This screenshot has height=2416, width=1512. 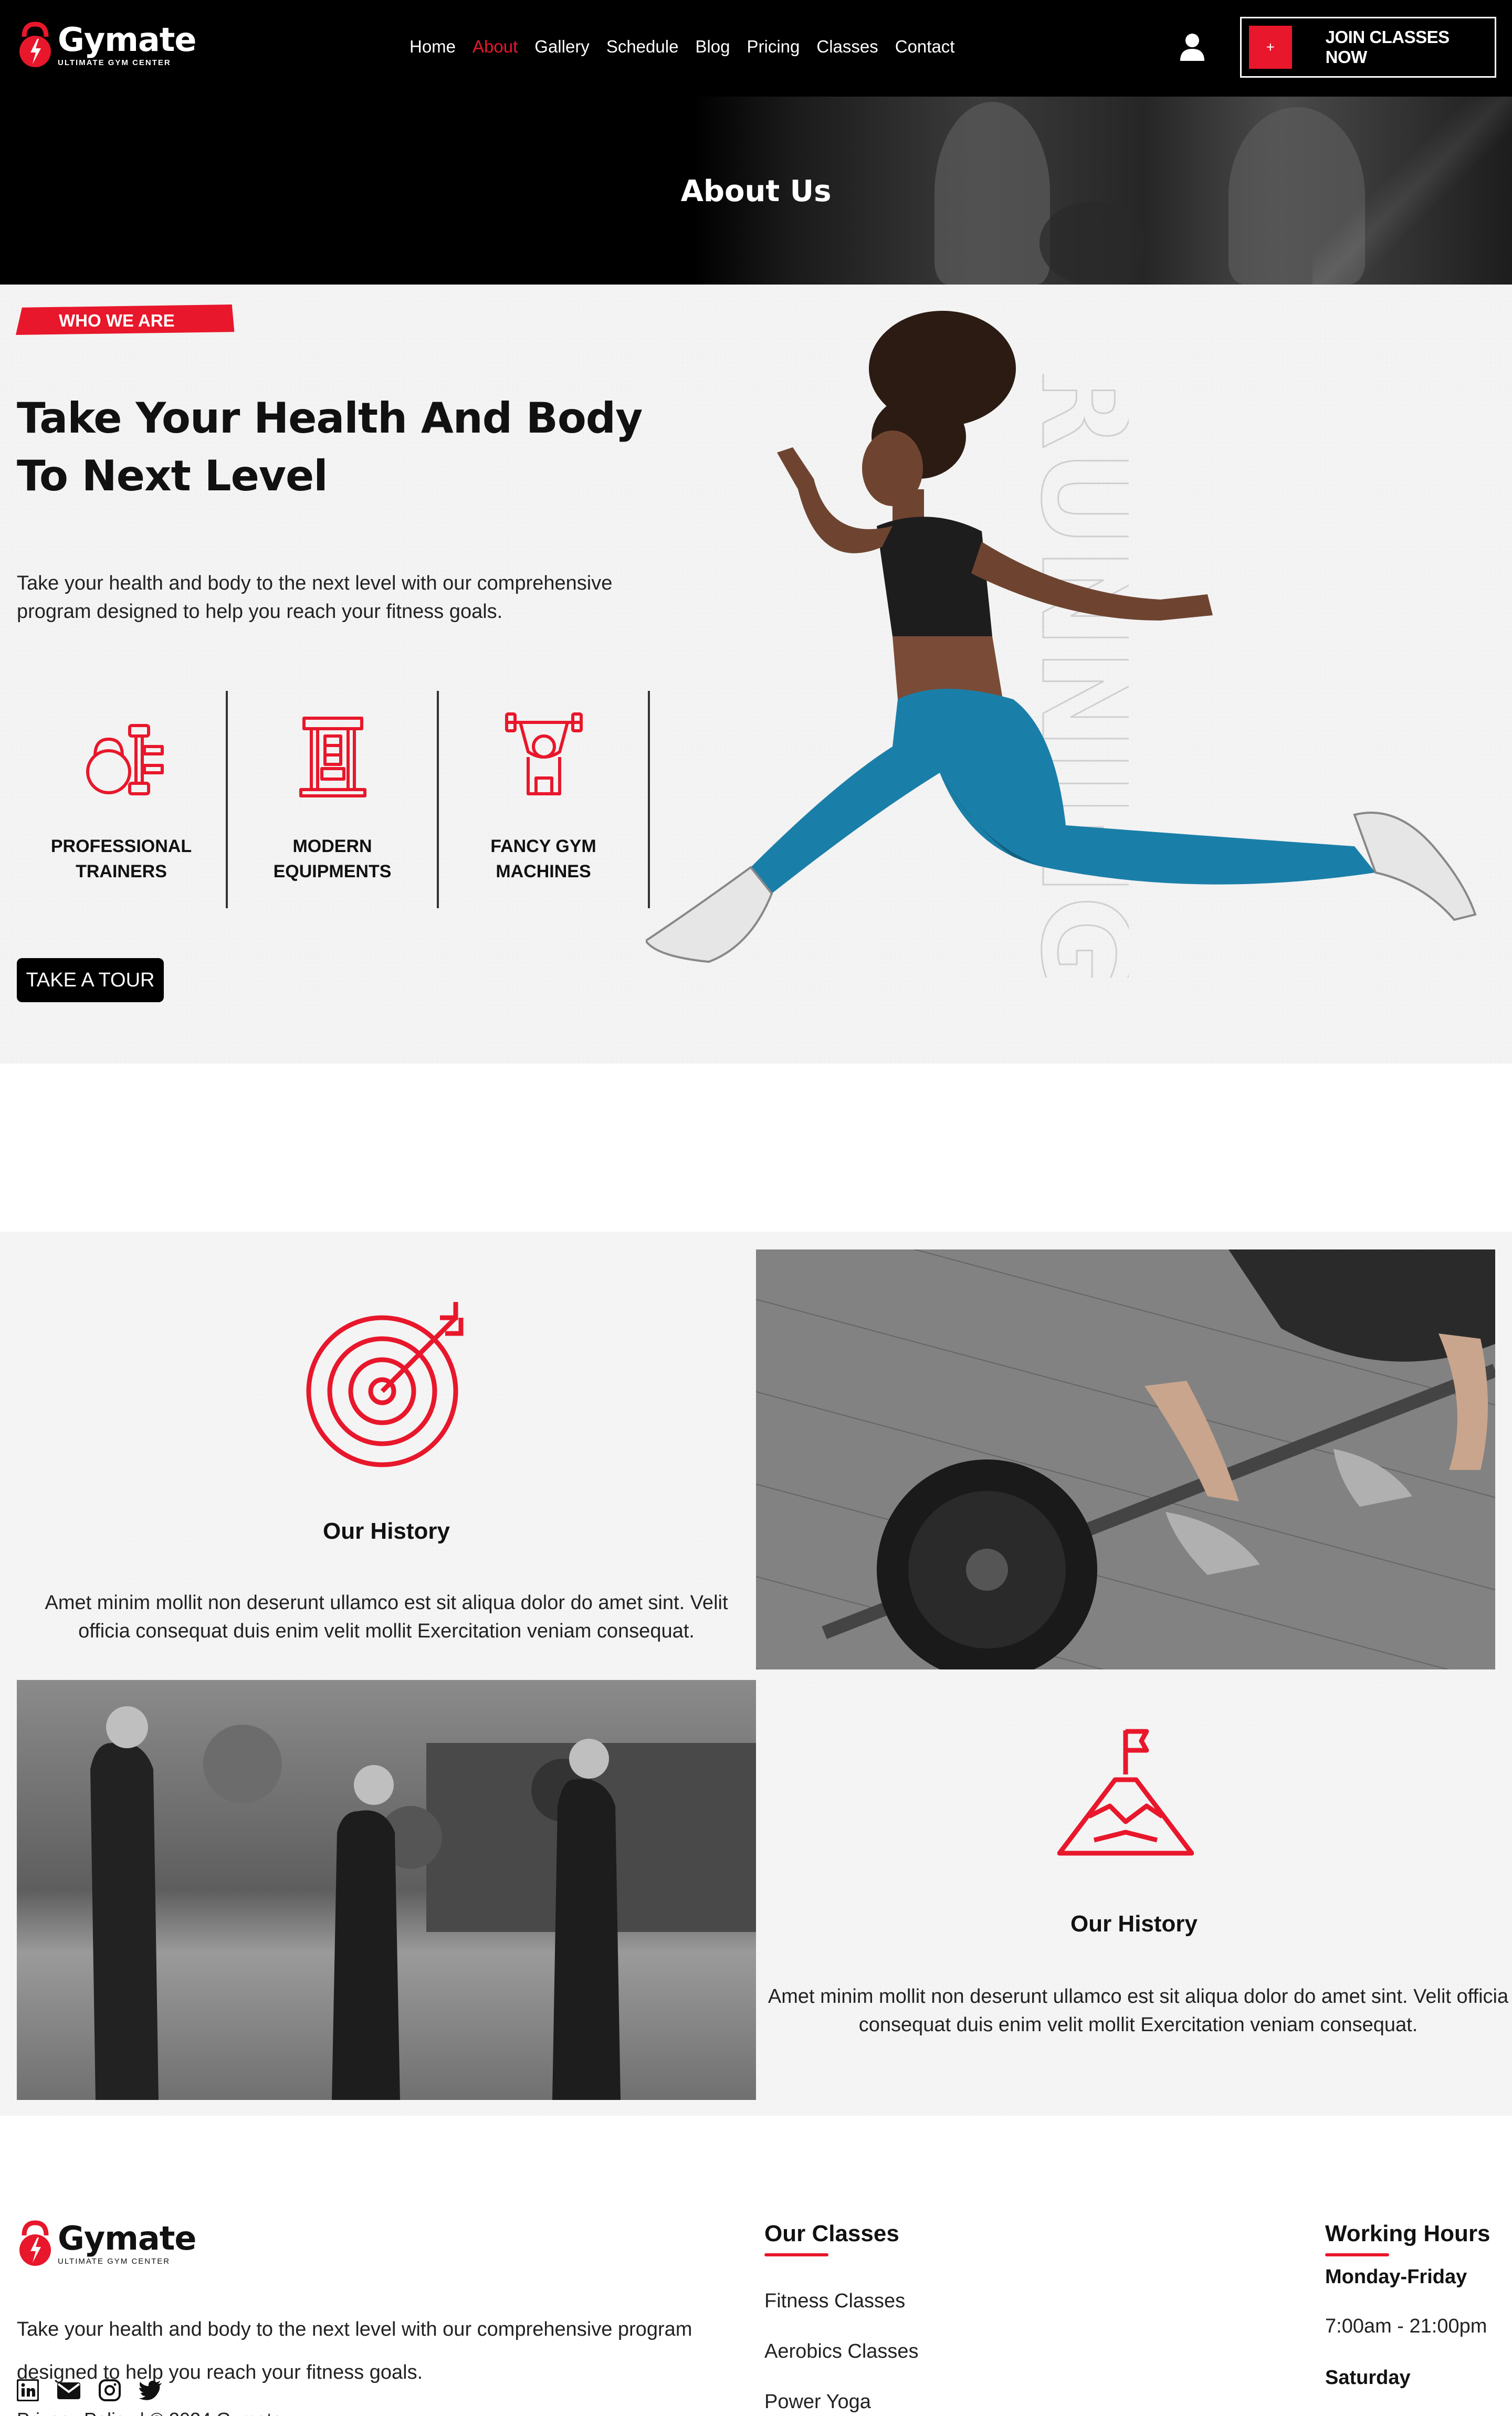 What do you see at coordinates (1270, 47) in the screenshot?
I see `plus-icon: +` at bounding box center [1270, 47].